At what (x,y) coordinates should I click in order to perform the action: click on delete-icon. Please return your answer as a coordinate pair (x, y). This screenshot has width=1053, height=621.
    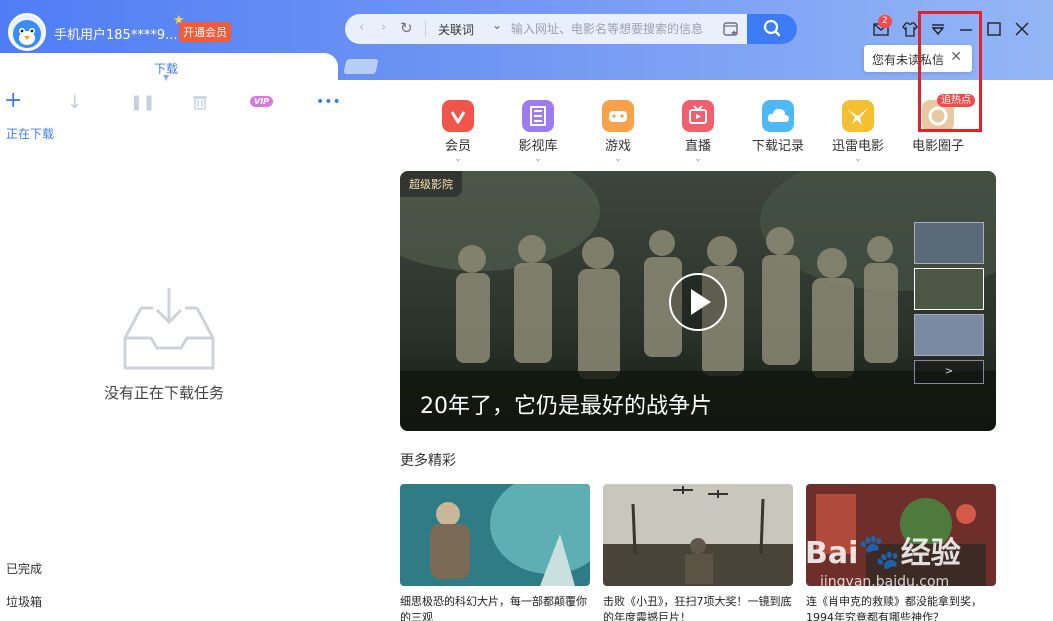
    Looking at the image, I should click on (200, 102).